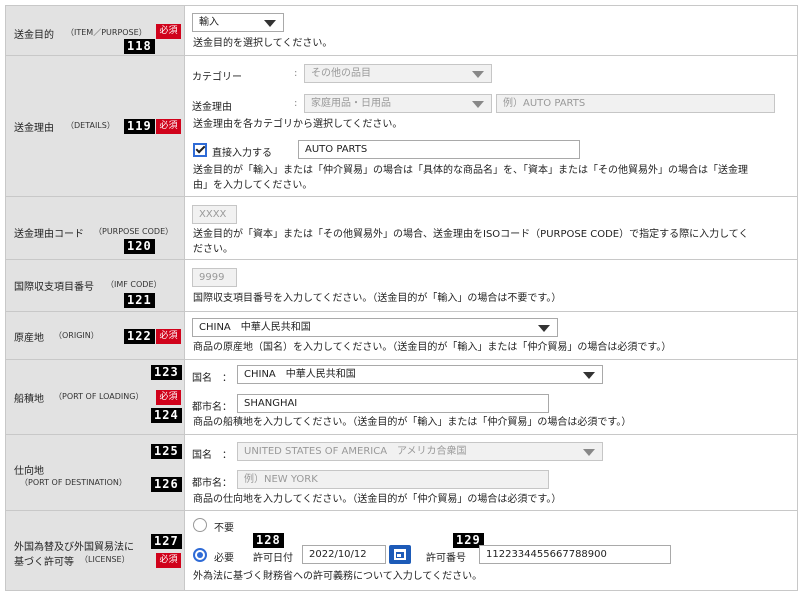 The image size is (800, 595). I want to click on field-number-125: 125, so click(166, 451).